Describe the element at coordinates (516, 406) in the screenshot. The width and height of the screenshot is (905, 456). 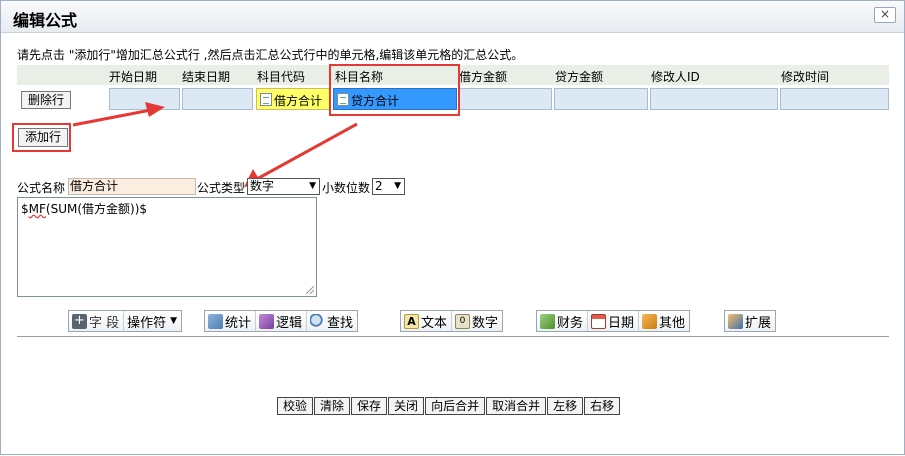
I see `unmerge-button: 取消合并` at that location.